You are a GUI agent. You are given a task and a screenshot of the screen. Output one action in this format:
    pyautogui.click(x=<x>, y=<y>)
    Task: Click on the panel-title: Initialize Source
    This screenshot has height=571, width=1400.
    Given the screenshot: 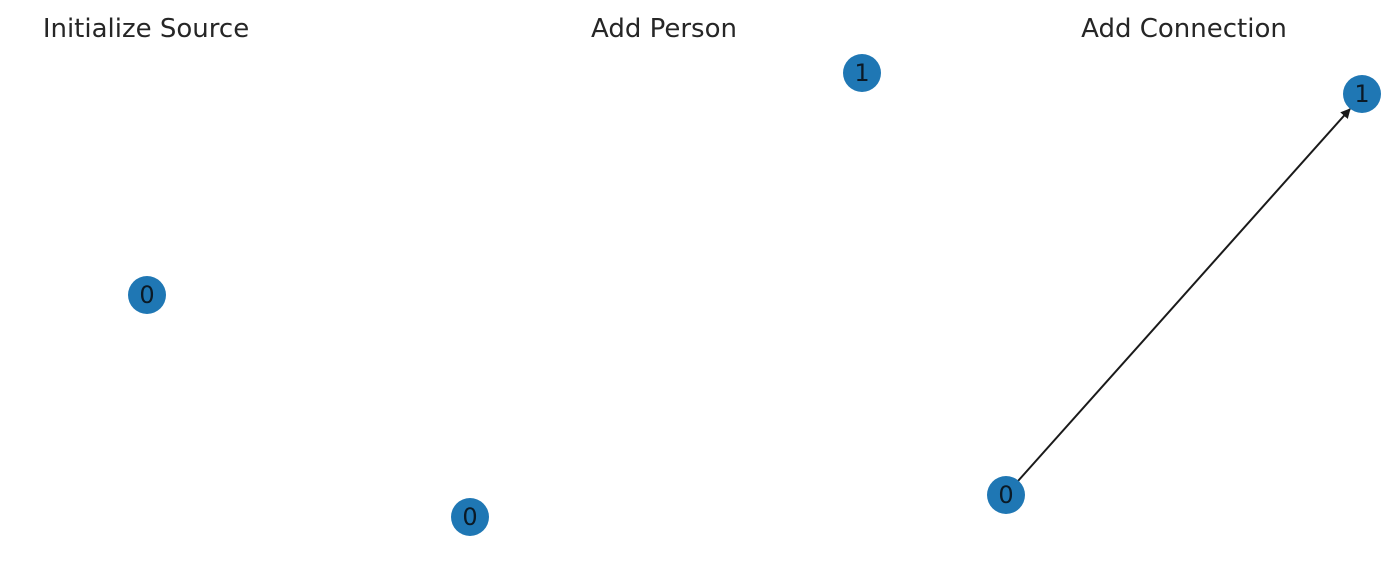 What is the action you would take?
    pyautogui.click(x=146, y=29)
    